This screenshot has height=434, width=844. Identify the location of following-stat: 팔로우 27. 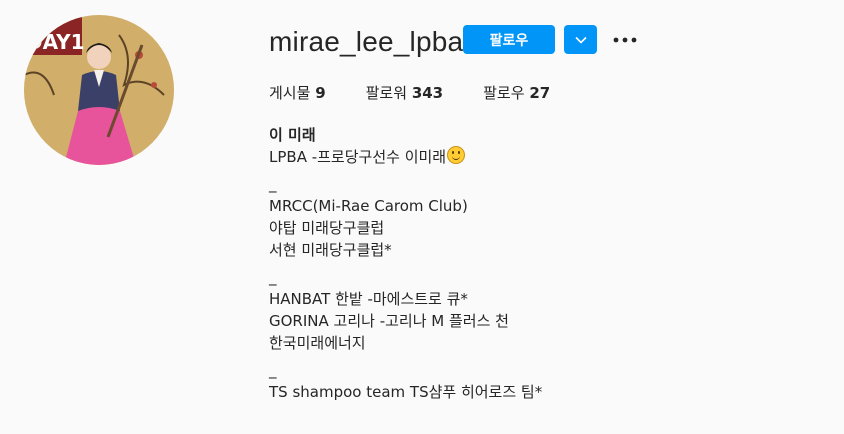
(516, 93).